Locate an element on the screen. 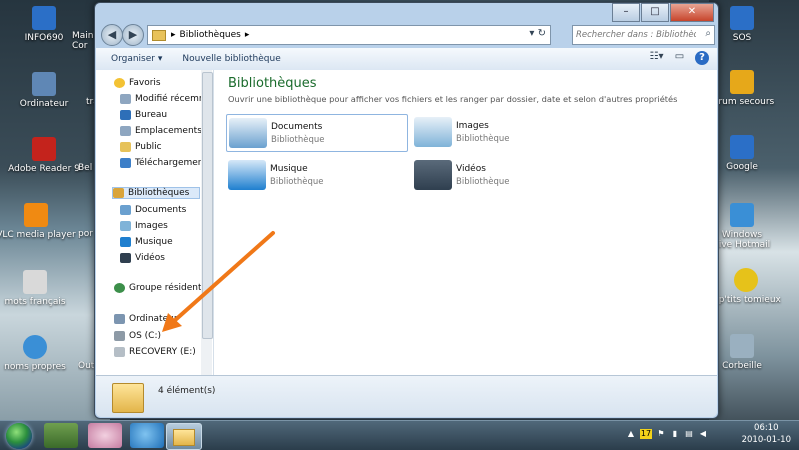 The height and width of the screenshot is (450, 799). clock-time: 06:10 is located at coordinates (766, 428).